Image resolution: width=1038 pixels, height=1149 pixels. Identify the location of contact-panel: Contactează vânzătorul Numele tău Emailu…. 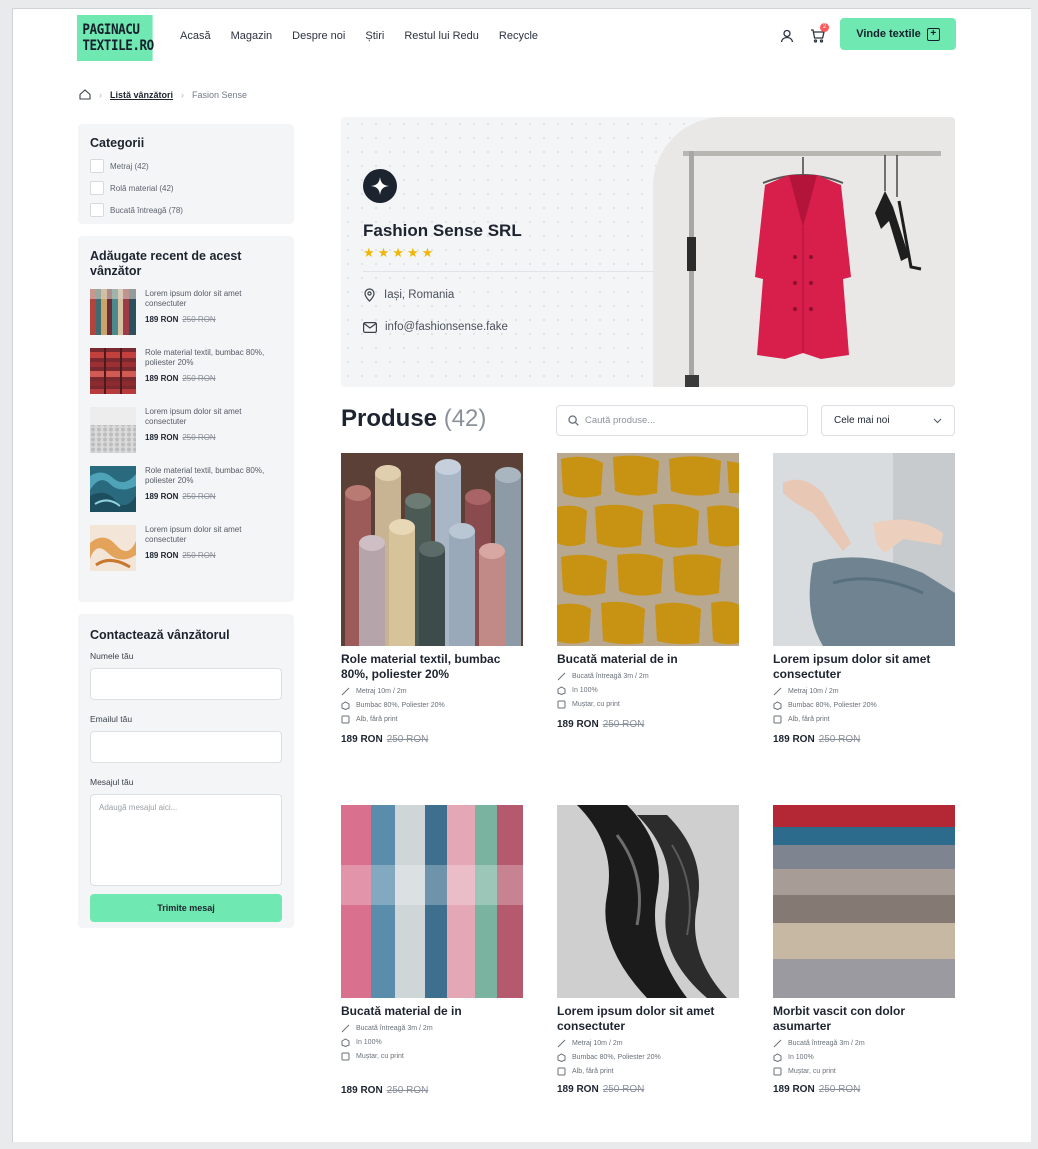
(186, 771).